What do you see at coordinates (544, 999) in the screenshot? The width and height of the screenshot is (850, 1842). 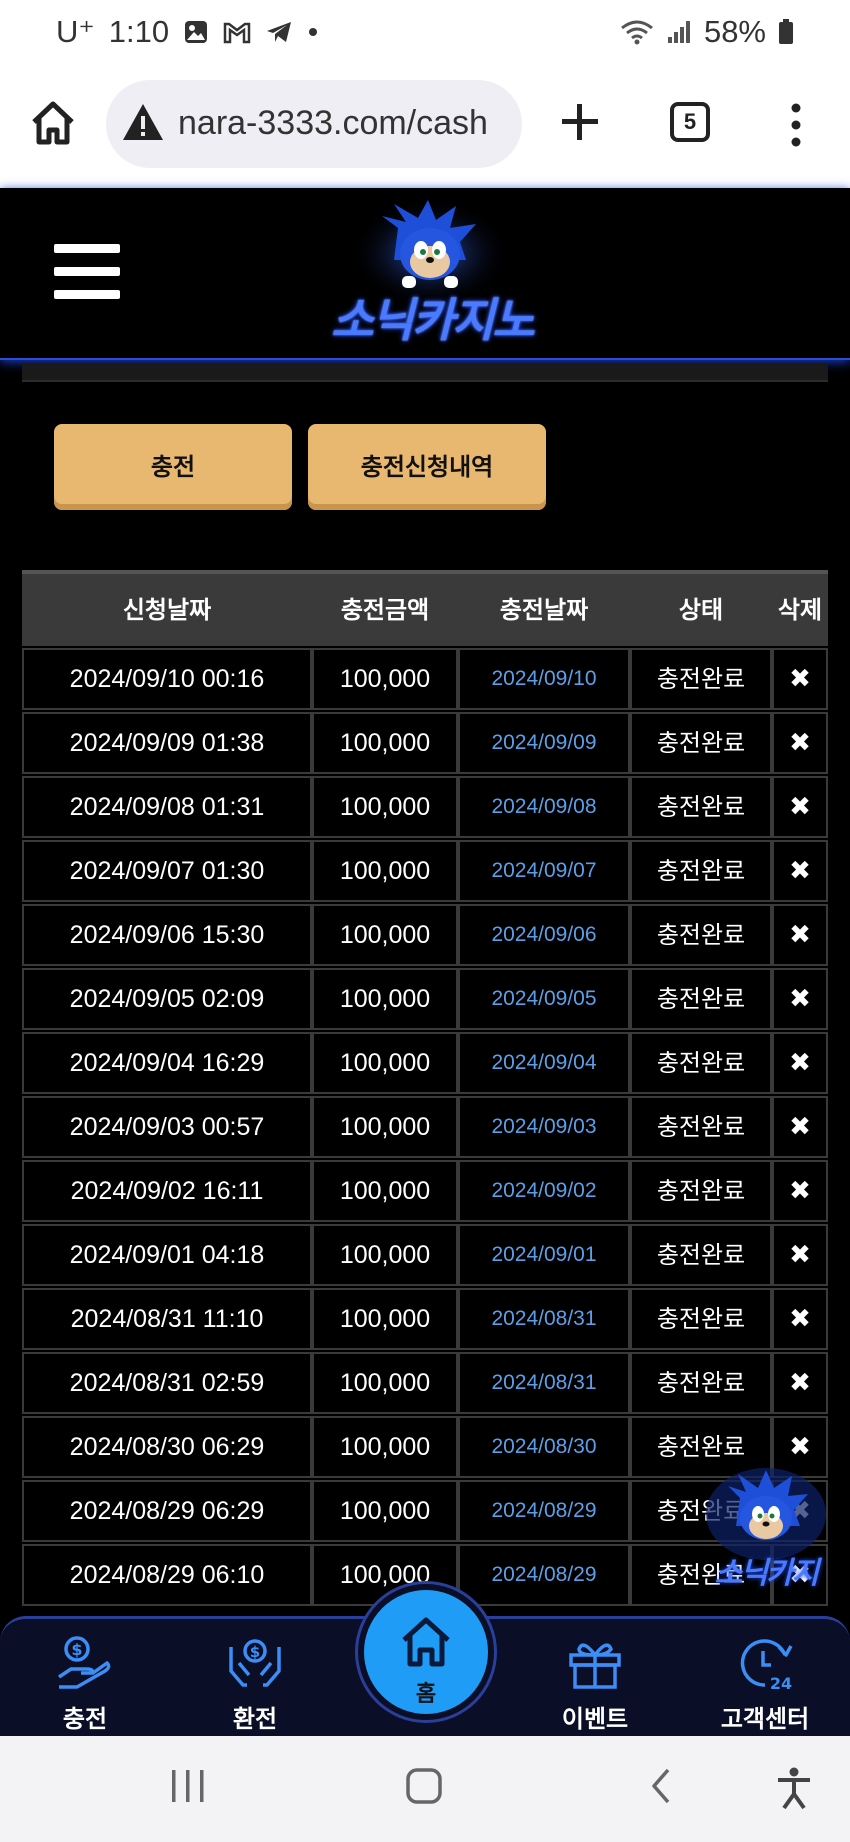 I see `cell-charge-date: 2024/09/05` at bounding box center [544, 999].